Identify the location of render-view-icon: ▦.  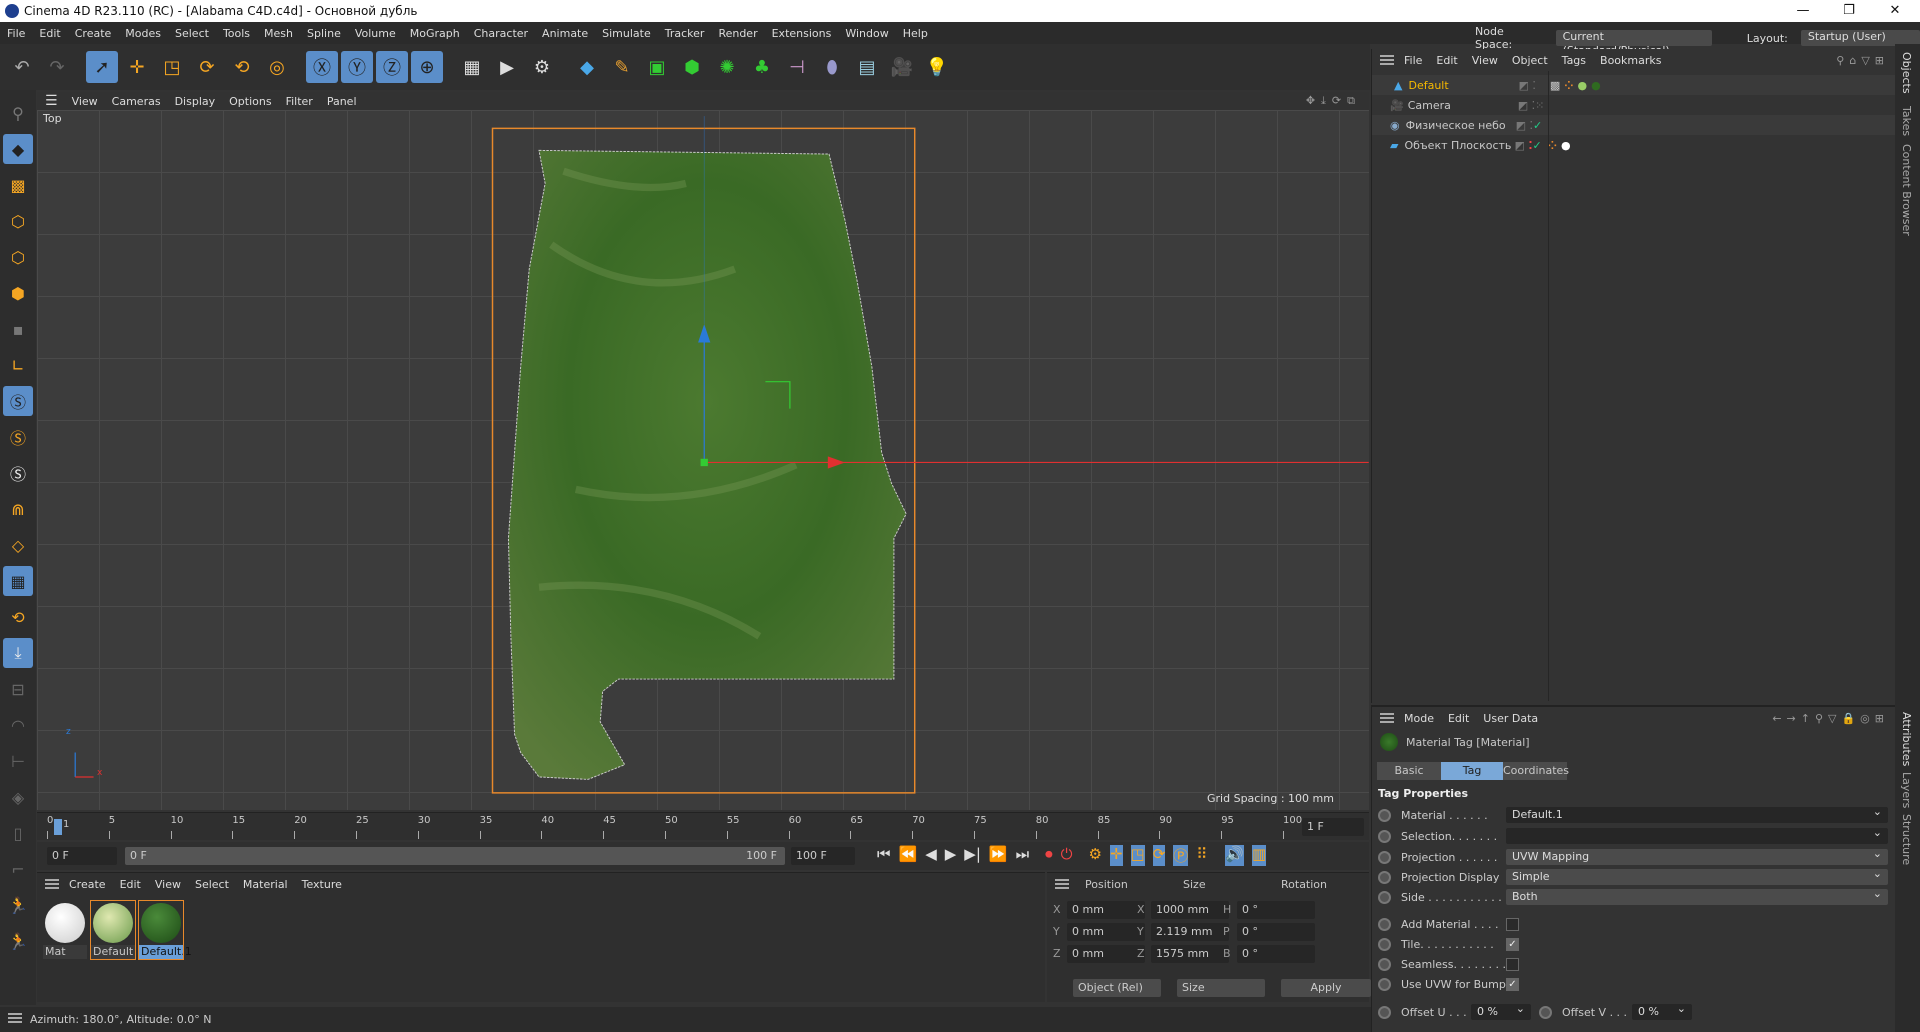
(472, 67).